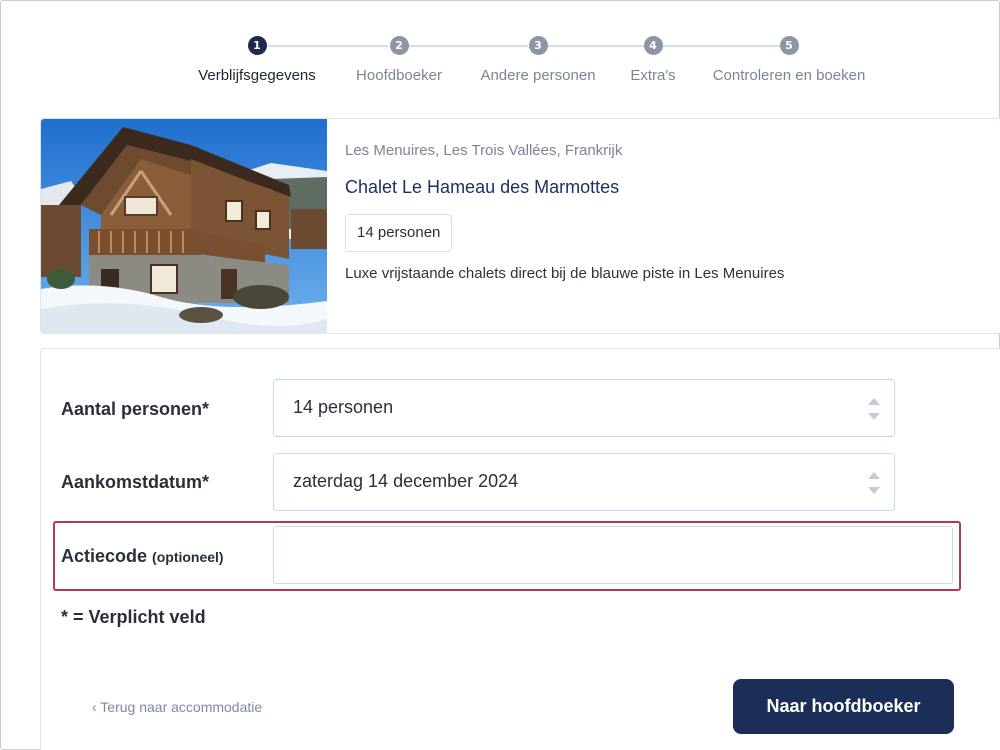  I want to click on required-field-note: * = Verplicht veld, so click(133, 617).